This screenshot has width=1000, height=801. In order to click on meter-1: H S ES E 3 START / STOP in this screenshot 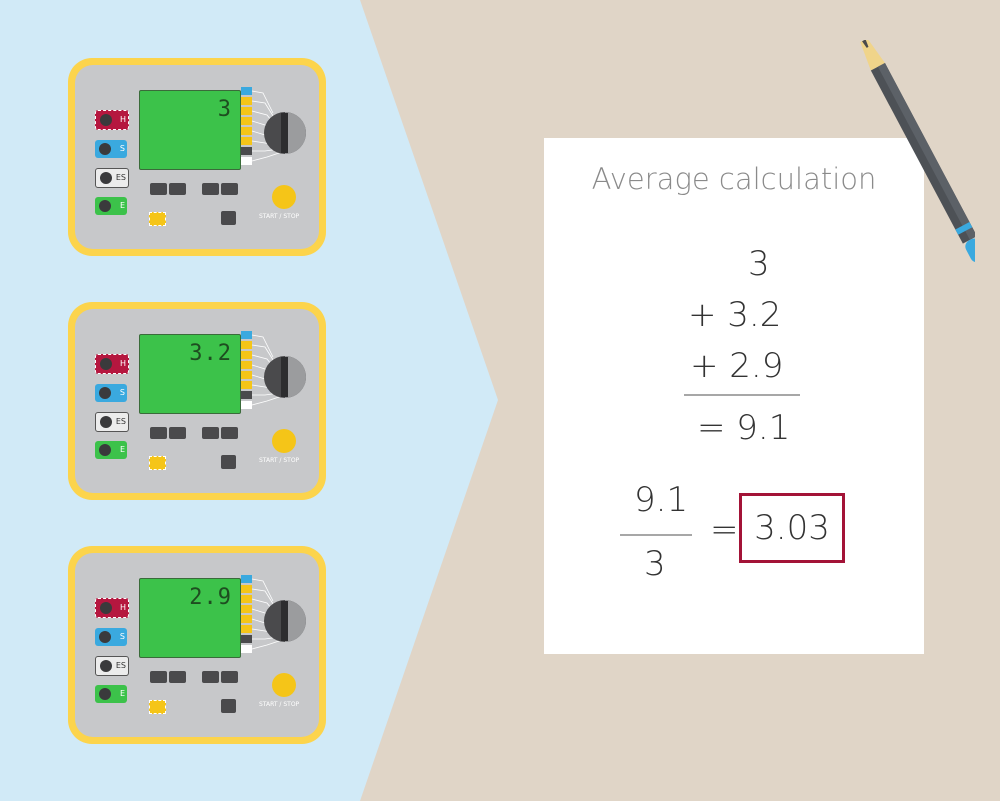, I will do `click(197, 157)`.